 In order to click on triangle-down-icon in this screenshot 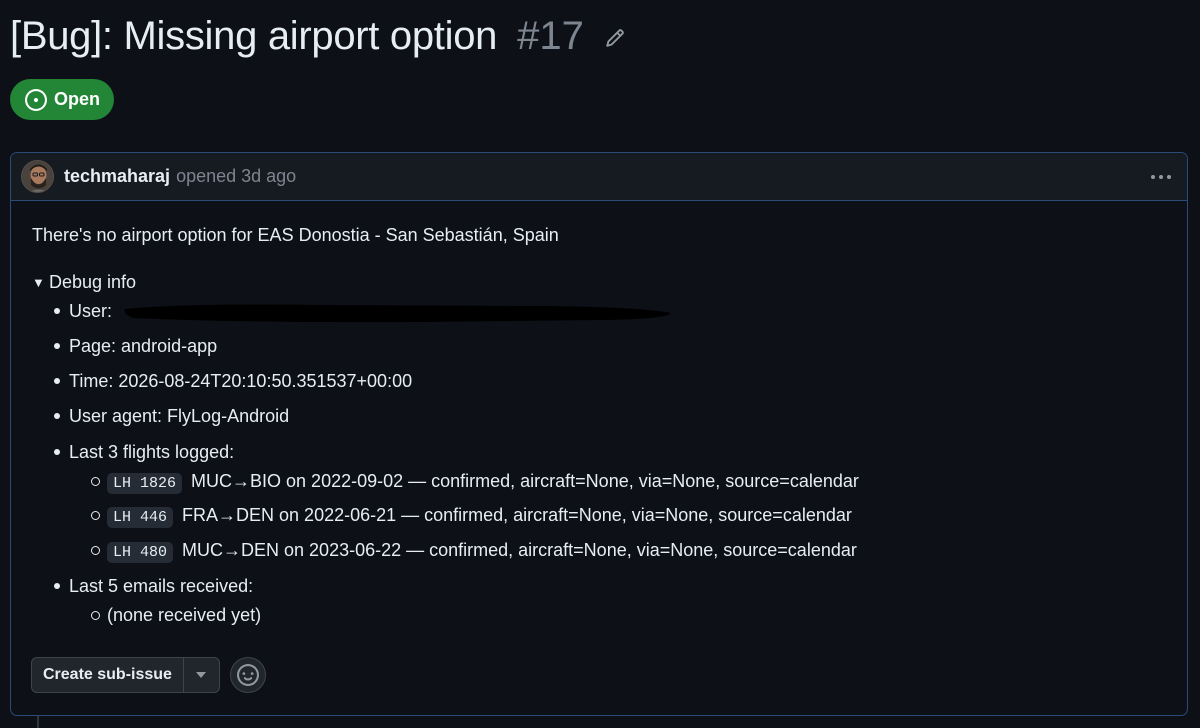, I will do `click(201, 675)`.